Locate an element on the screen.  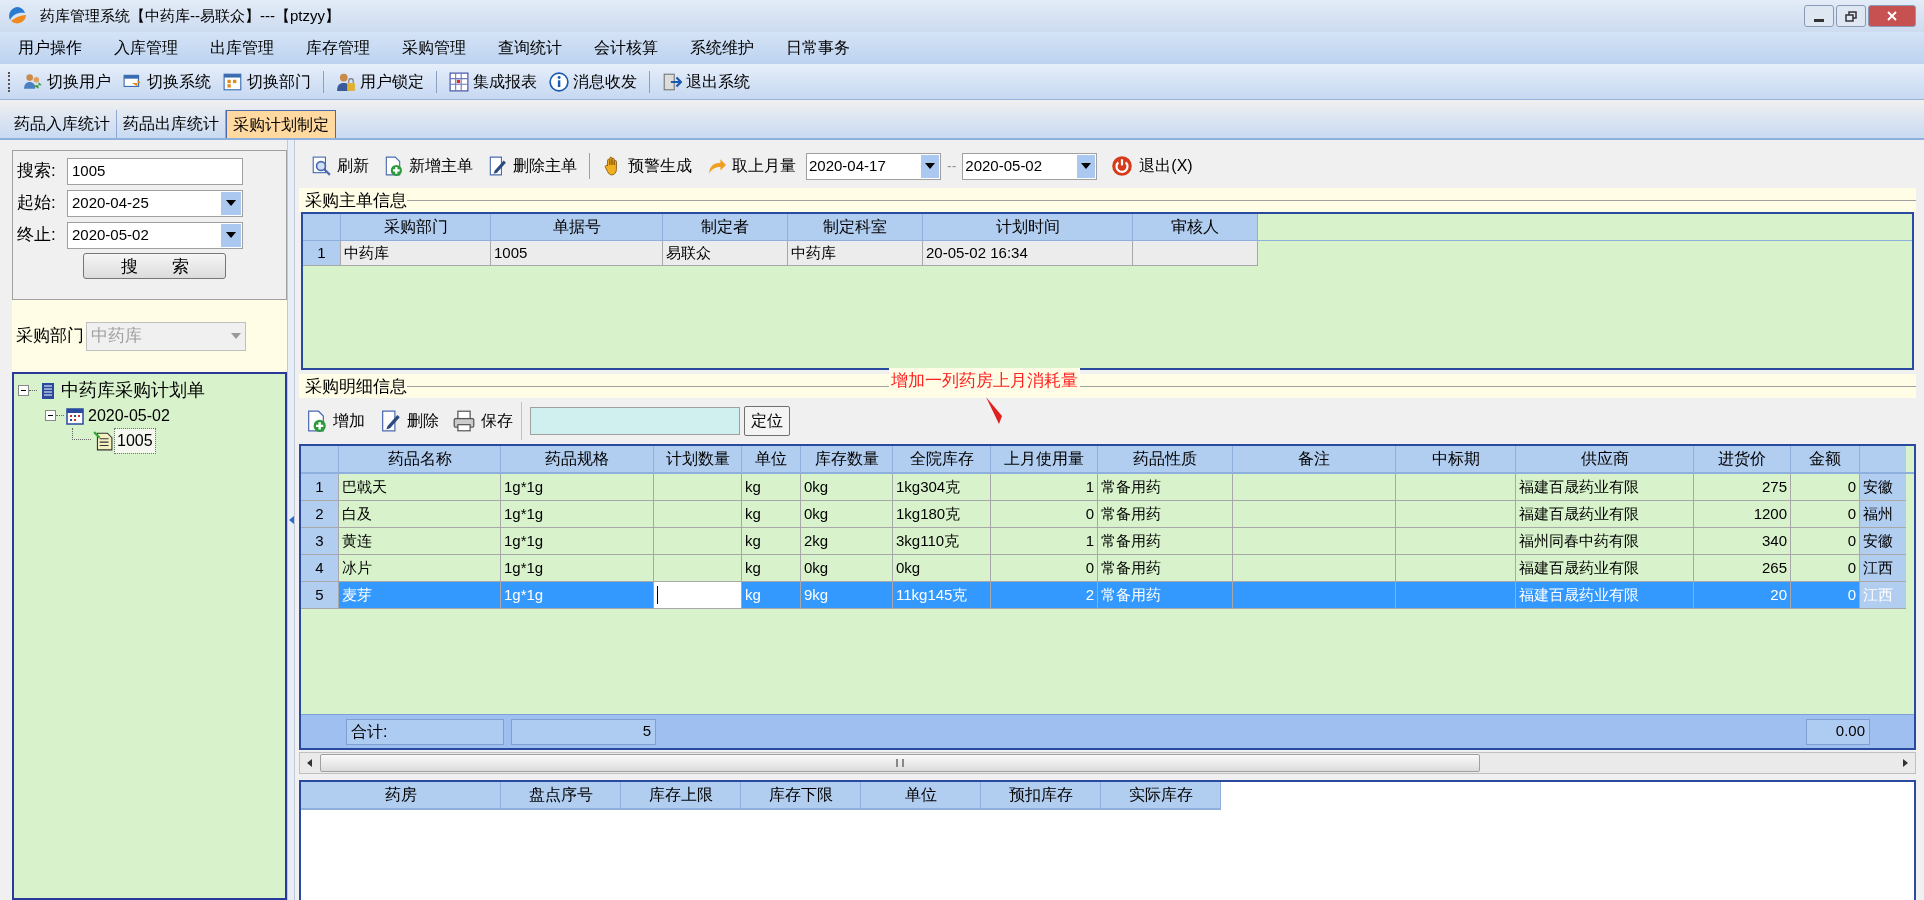
toolbar-button: 刷新 is located at coordinates (340, 166).